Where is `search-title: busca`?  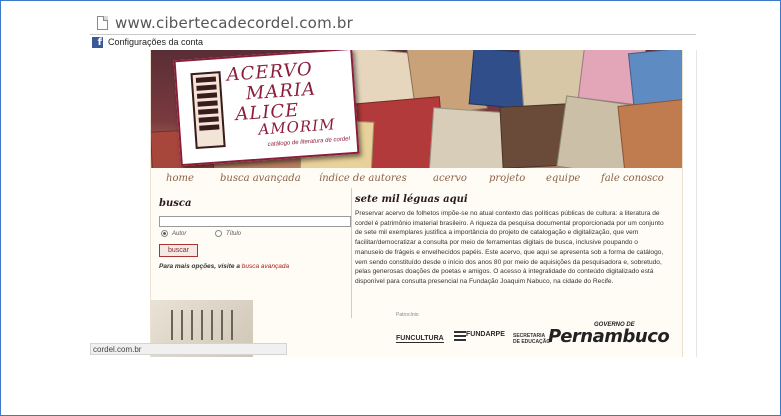 search-title: busca is located at coordinates (175, 203).